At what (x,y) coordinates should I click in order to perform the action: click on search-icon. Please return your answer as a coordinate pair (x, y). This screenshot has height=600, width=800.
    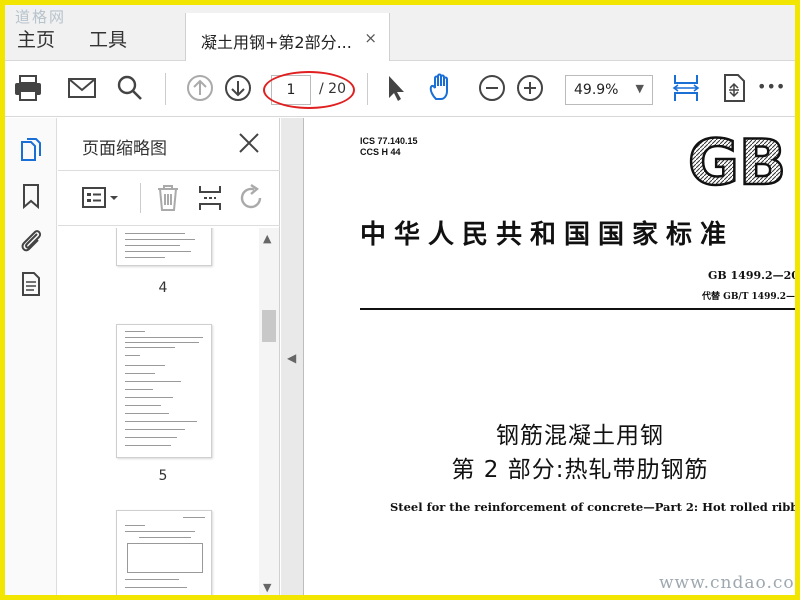
    Looking at the image, I should click on (130, 88).